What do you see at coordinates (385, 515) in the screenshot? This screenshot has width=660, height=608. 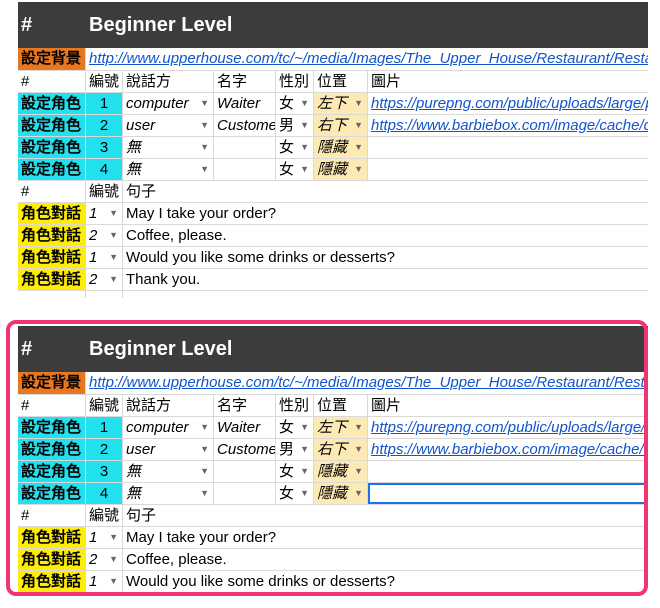 I see `dialog-col-sentence: 句子` at bounding box center [385, 515].